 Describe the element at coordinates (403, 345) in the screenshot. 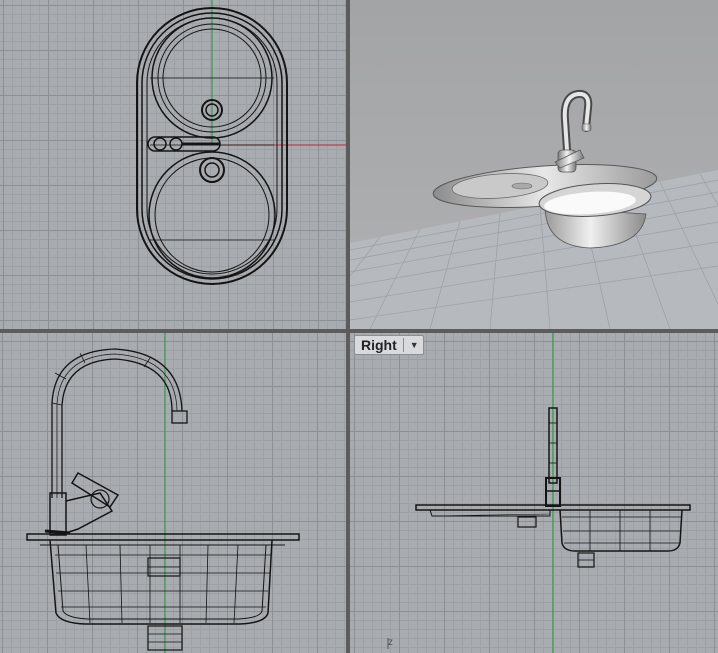

I see `tab-separator` at that location.